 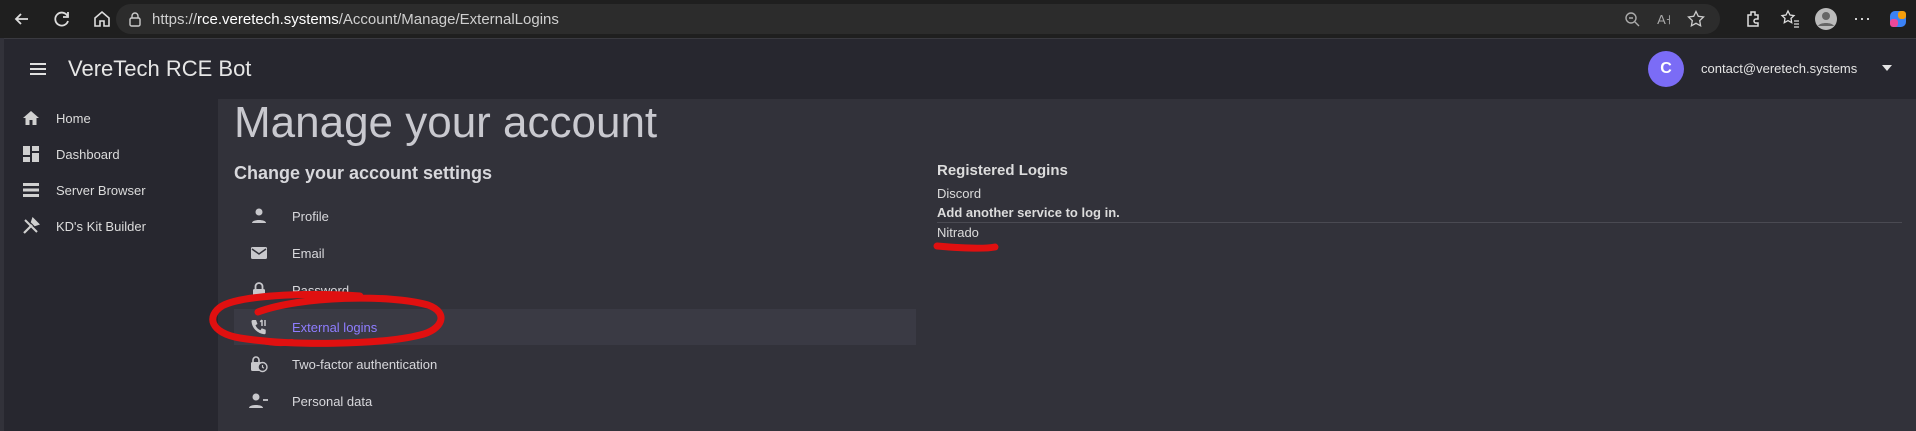 I want to click on refresh-icon, so click(x=62, y=19).